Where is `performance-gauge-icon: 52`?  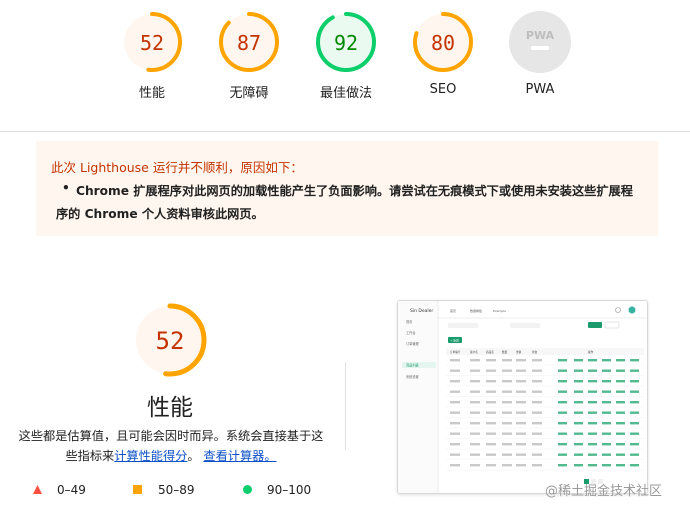 performance-gauge-icon: 52 is located at coordinates (152, 42).